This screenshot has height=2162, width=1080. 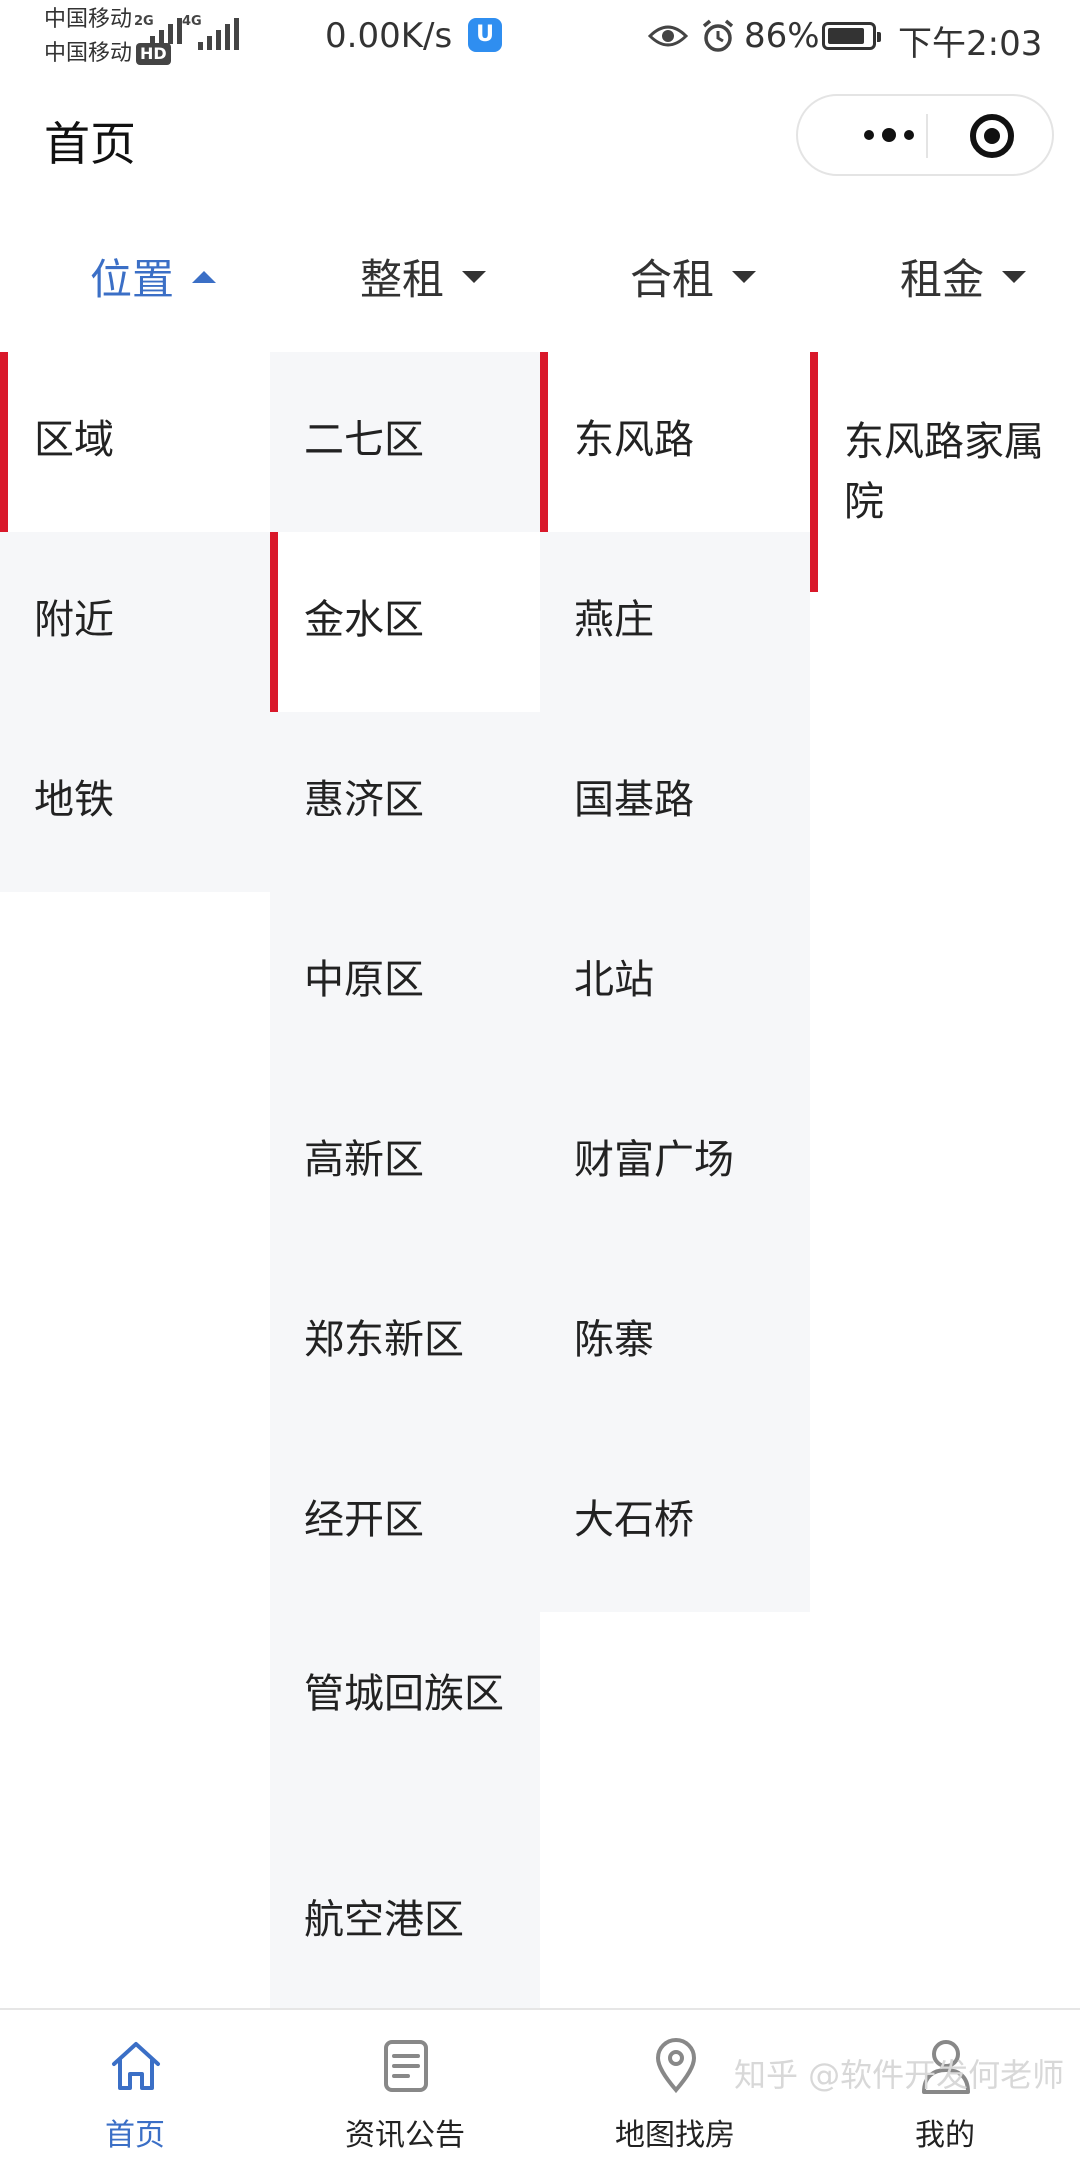 What do you see at coordinates (210, 32) in the screenshot?
I see `signal-icon-2: 4G` at bounding box center [210, 32].